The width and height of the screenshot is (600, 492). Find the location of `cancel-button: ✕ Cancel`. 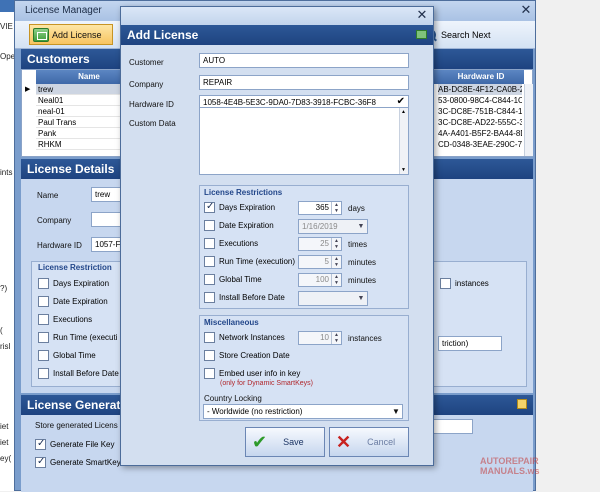

cancel-button: ✕ Cancel is located at coordinates (369, 442).